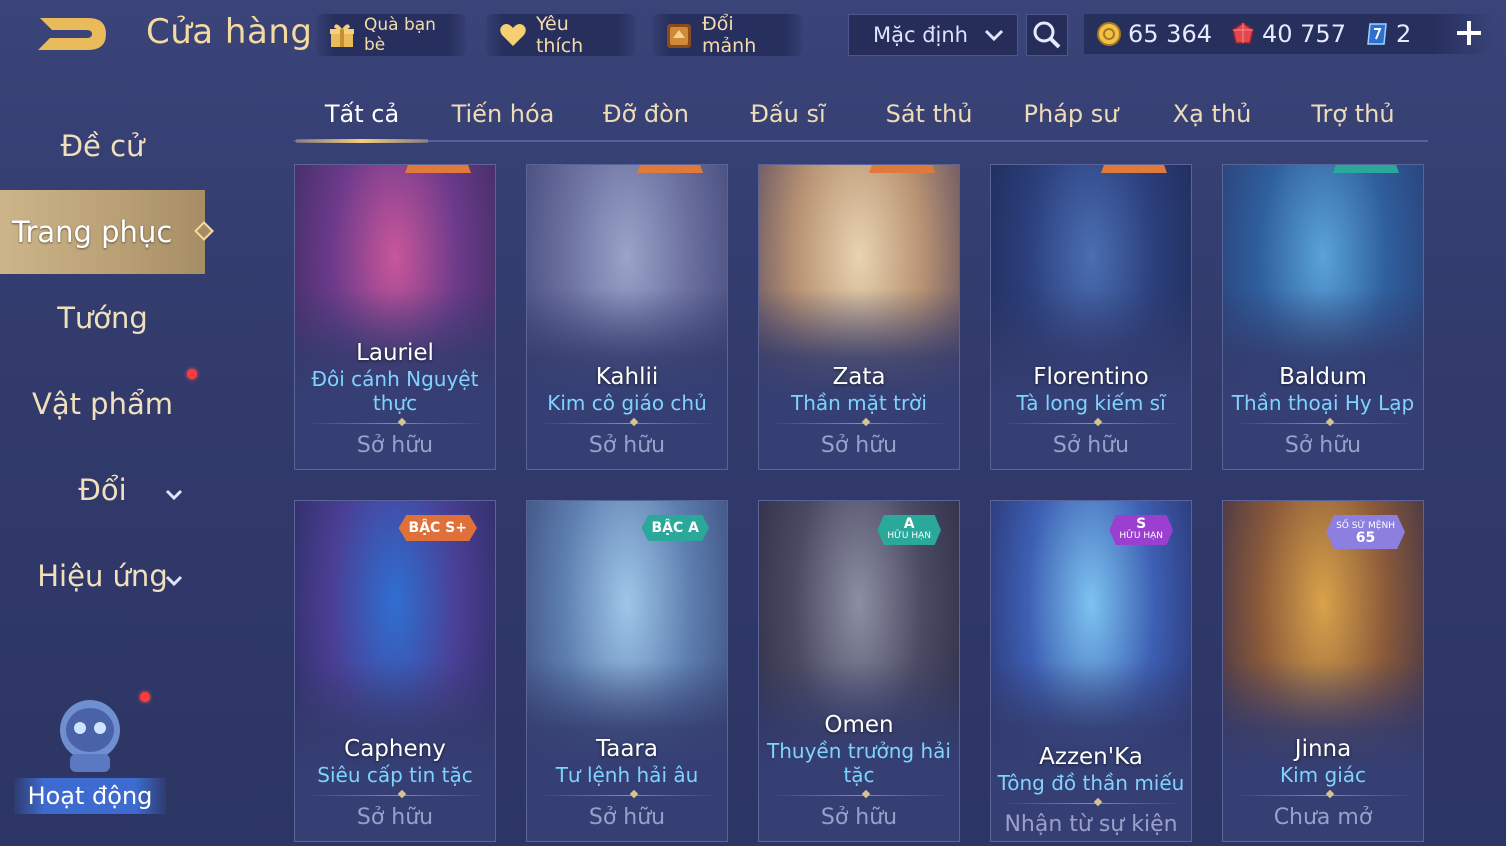  I want to click on hero-name: Lauriel, so click(395, 353).